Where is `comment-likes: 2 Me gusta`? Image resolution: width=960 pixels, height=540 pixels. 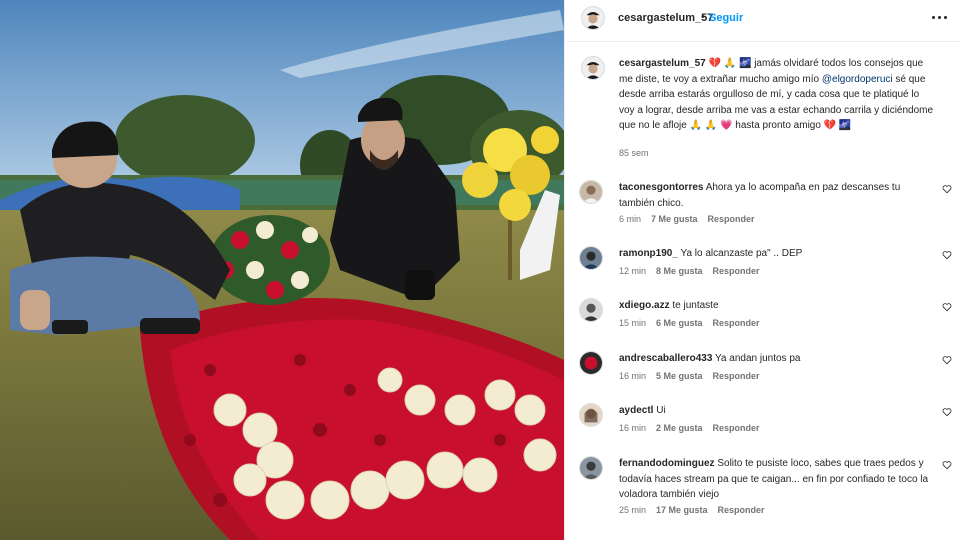 comment-likes: 2 Me gusta is located at coordinates (679, 428).